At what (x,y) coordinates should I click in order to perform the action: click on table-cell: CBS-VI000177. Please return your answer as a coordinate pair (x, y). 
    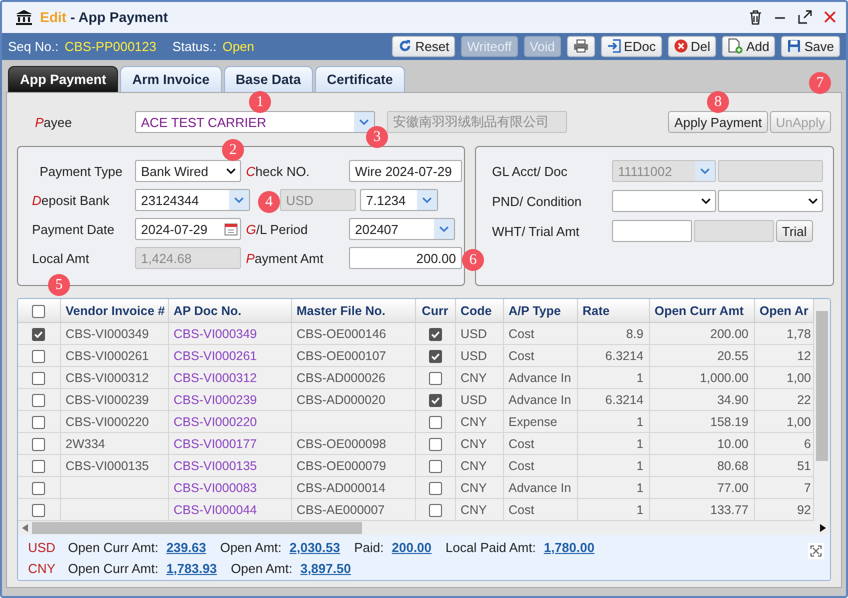
    Looking at the image, I should click on (229, 443).